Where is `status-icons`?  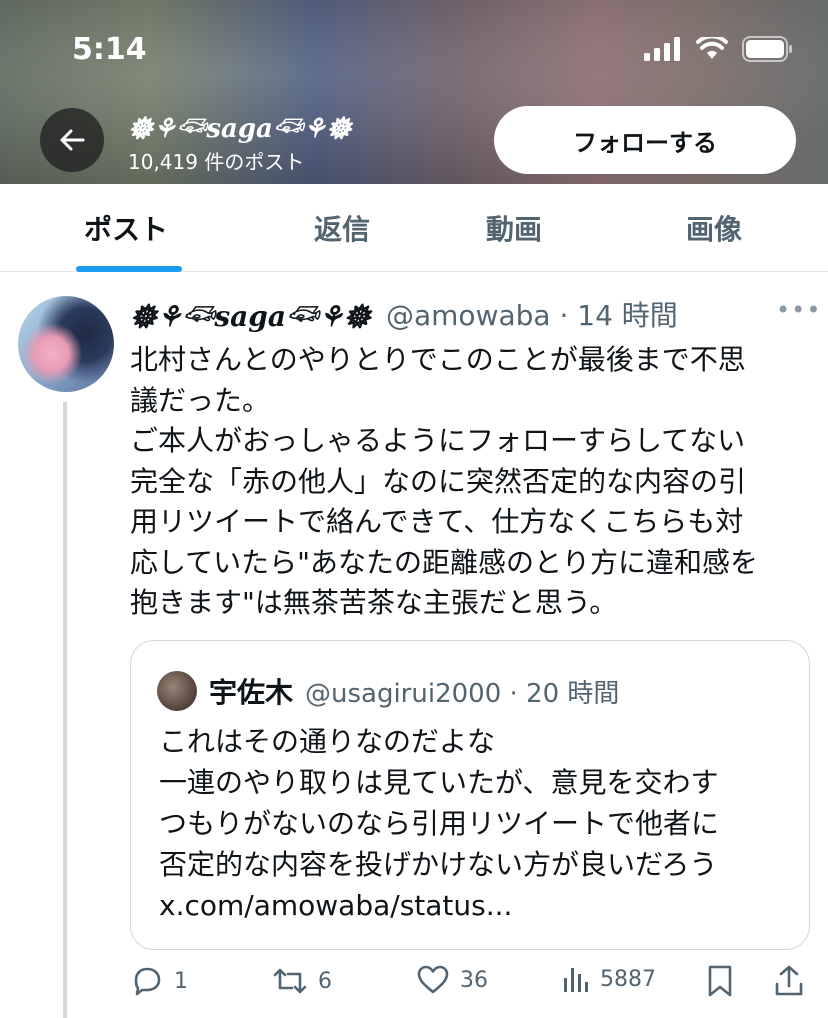 status-icons is located at coordinates (719, 49).